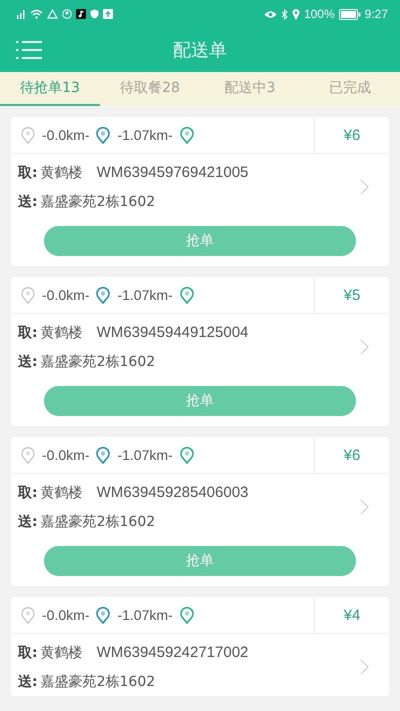 The image size is (400, 711). I want to click on tab: 待取餐28, so click(150, 89).